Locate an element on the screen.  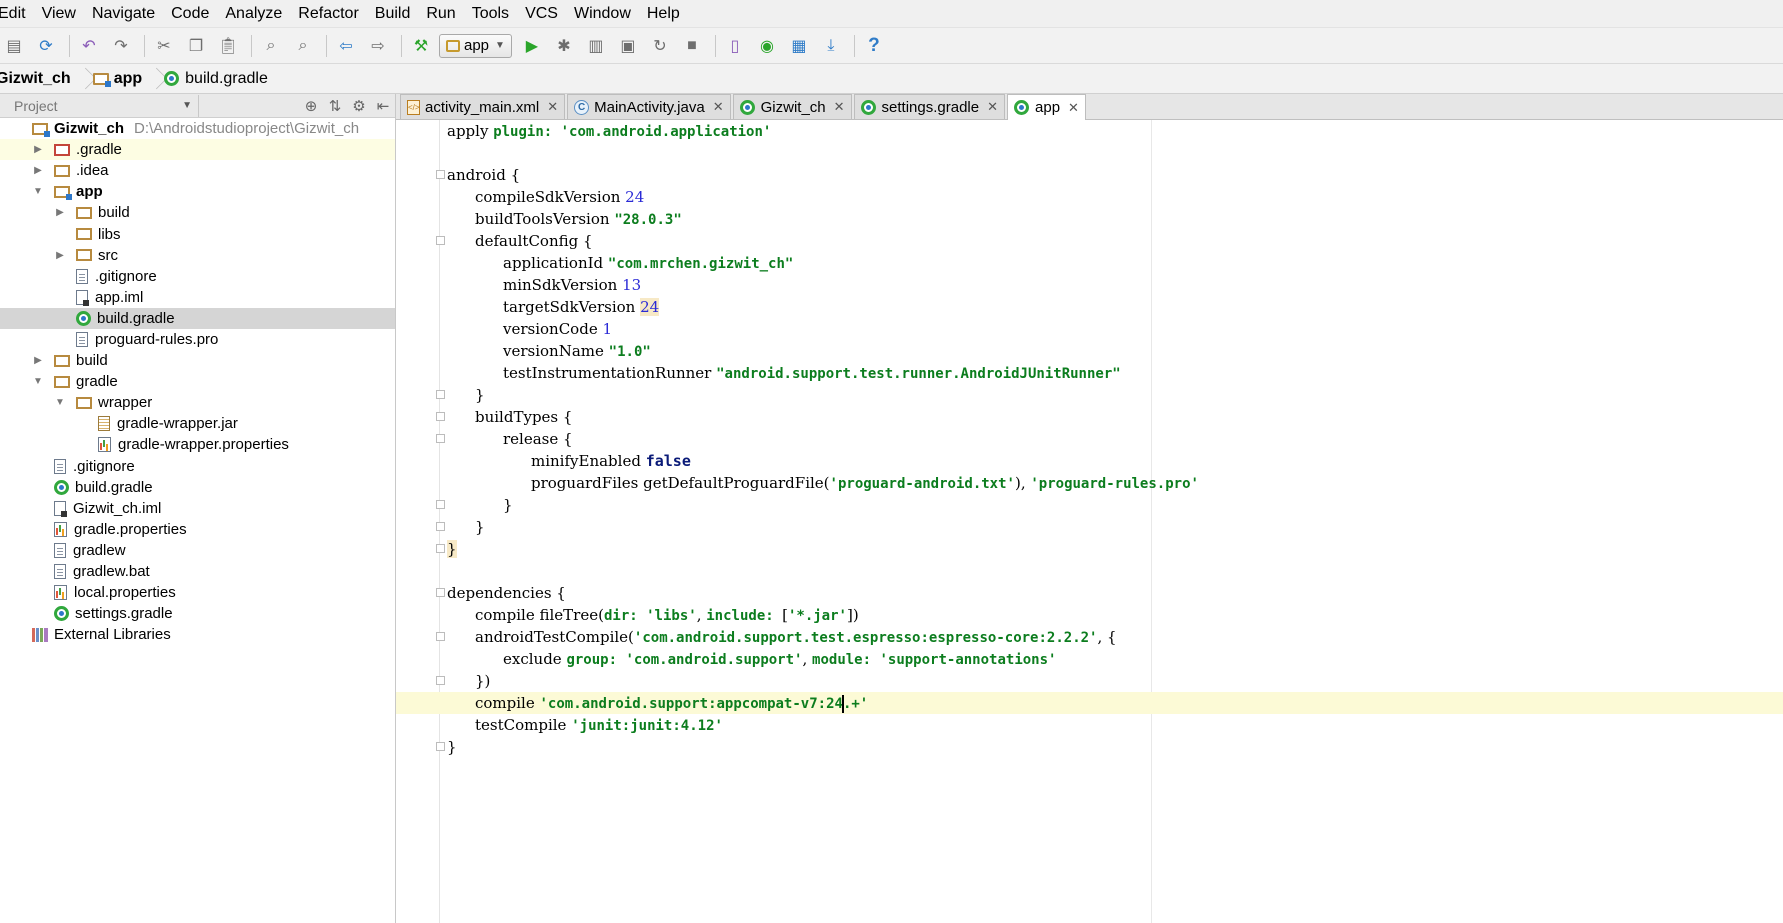
code-line: versionCode 1 is located at coordinates (1112, 329).